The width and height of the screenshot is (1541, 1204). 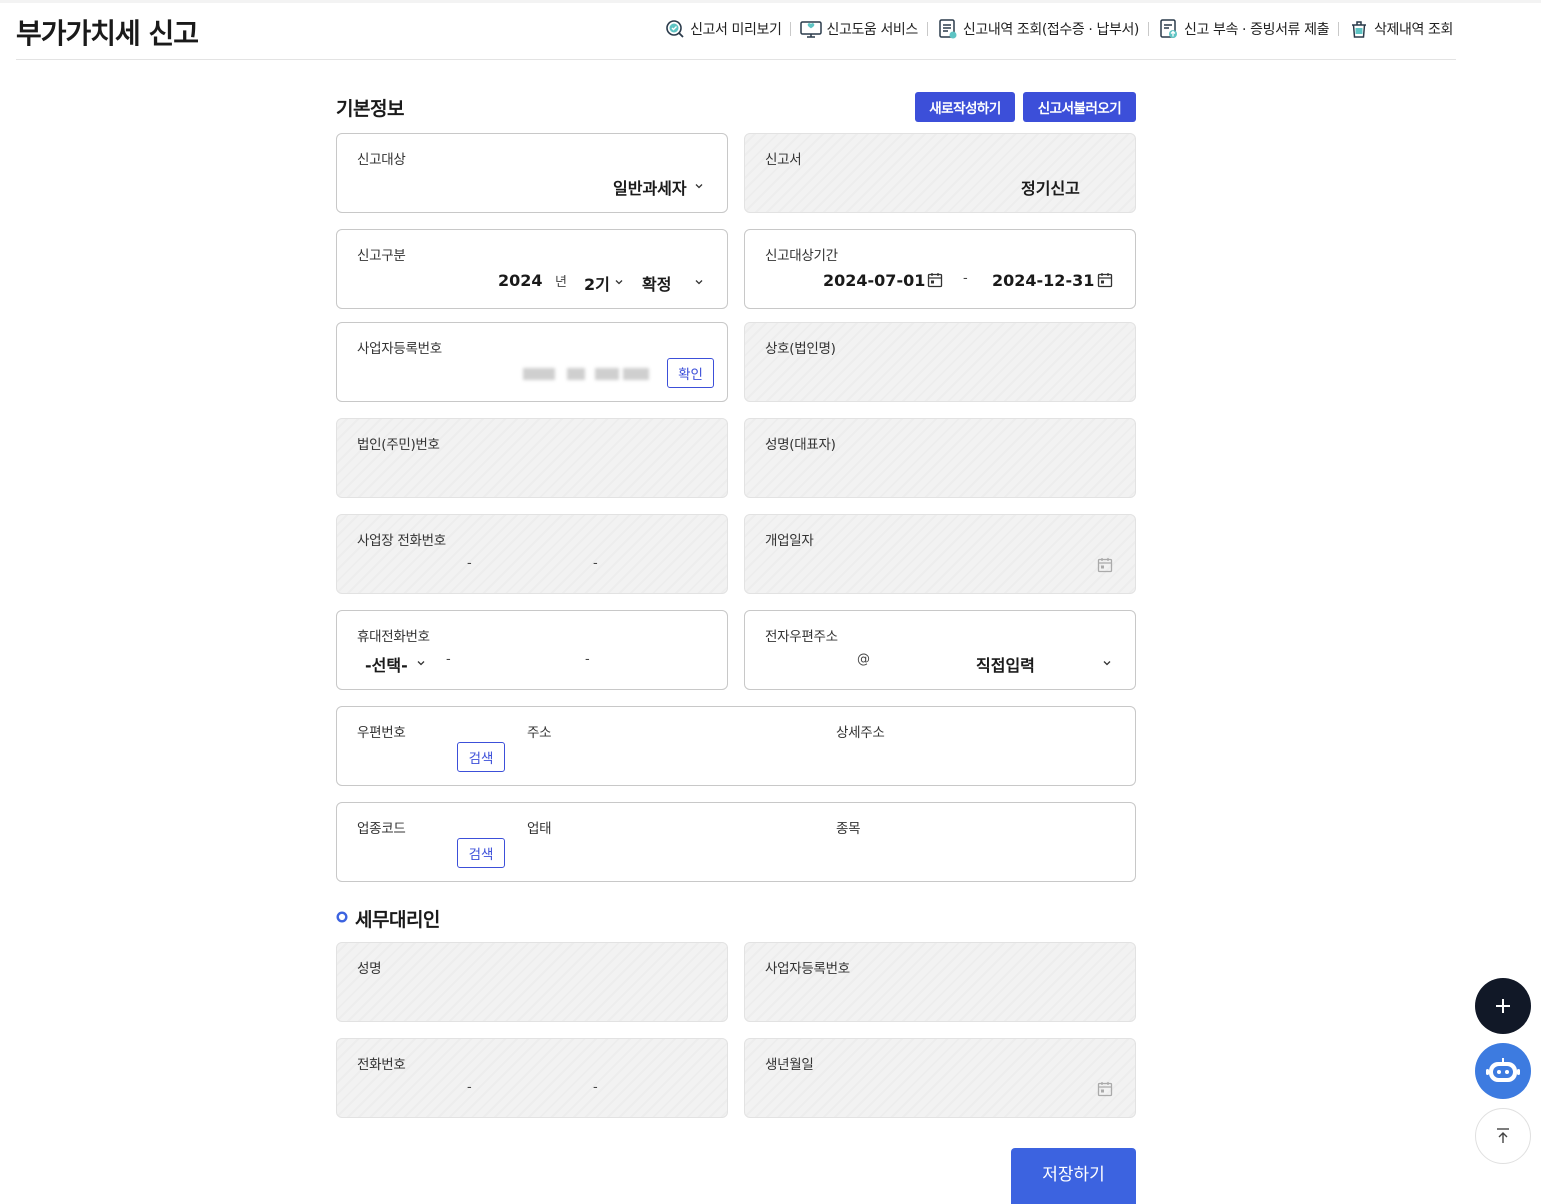 I want to click on agent-name-card: 성명, so click(x=532, y=982).